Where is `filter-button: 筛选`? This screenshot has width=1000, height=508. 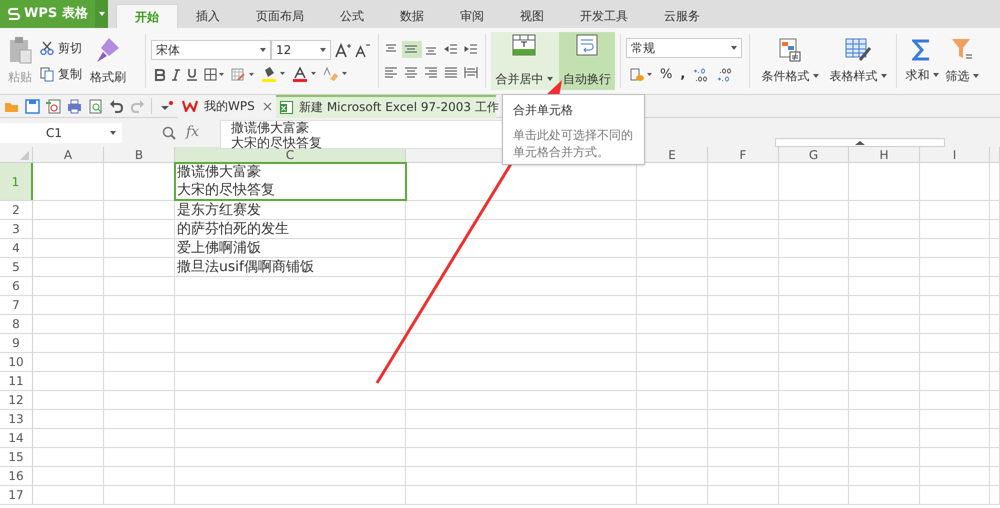
filter-button: 筛选 is located at coordinates (962, 61).